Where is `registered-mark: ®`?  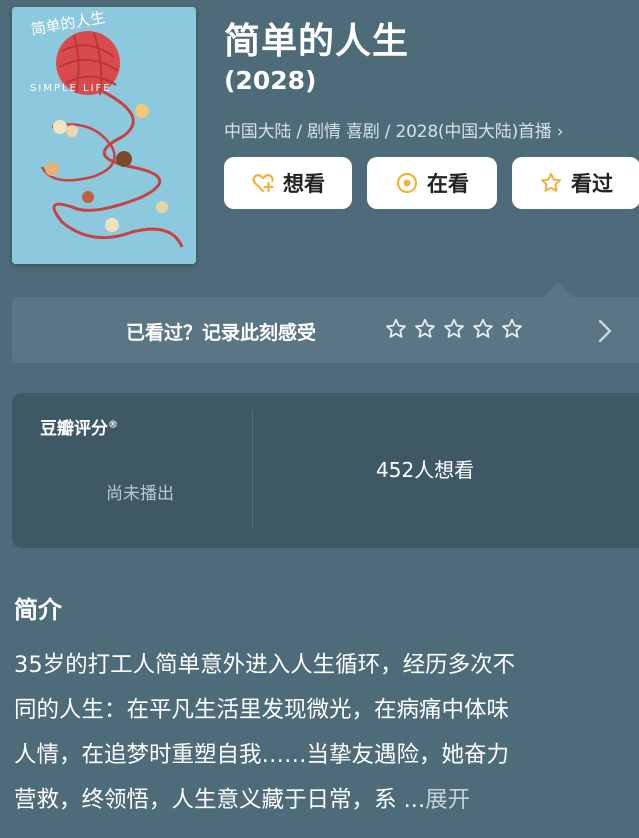
registered-mark: ® is located at coordinates (113, 425).